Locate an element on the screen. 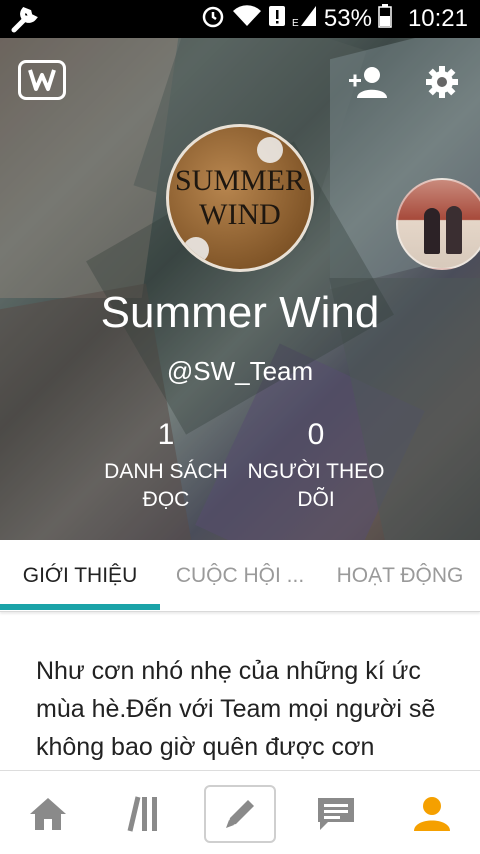  followers-stat: 0 NGƯỜI THEO DÕI is located at coordinates (316, 466).